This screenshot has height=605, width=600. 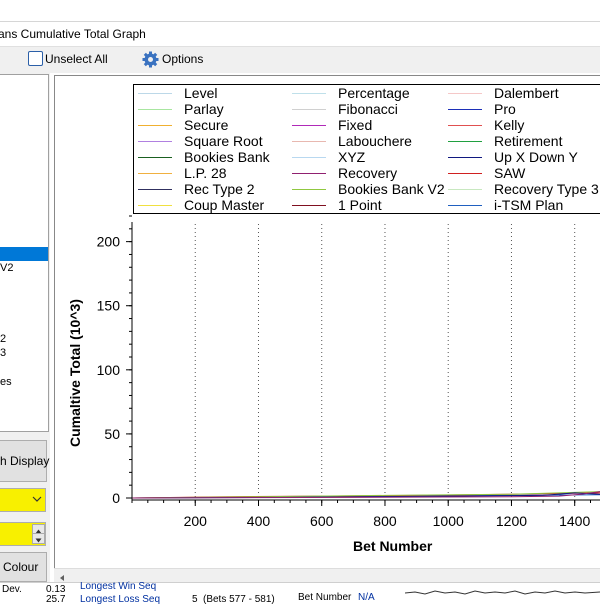 I want to click on legend-label: XYZ, so click(x=352, y=157).